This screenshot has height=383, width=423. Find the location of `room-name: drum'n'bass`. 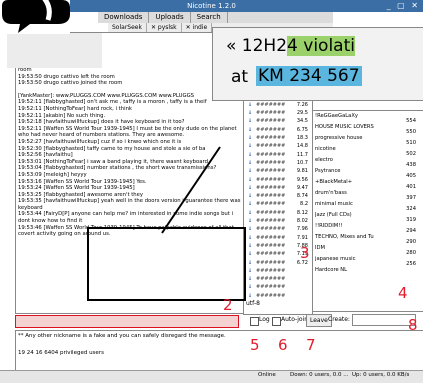

room-name: drum'n'bass is located at coordinates (331, 193).